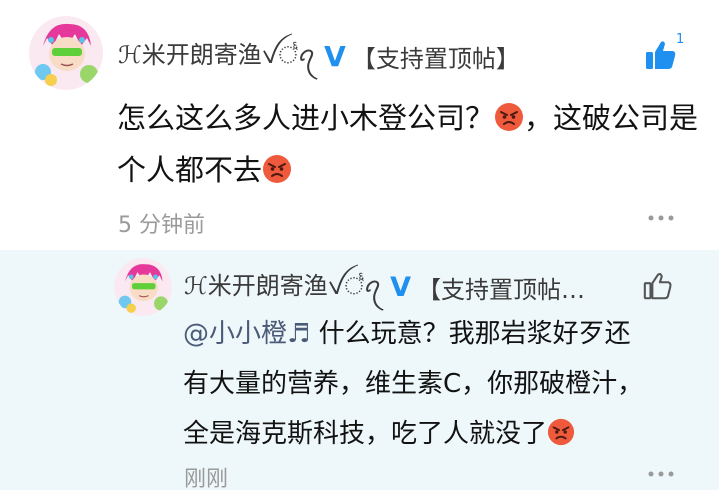 The image size is (719, 493). What do you see at coordinates (161, 225) in the screenshot?
I see `comment-time: 5 分钟前` at bounding box center [161, 225].